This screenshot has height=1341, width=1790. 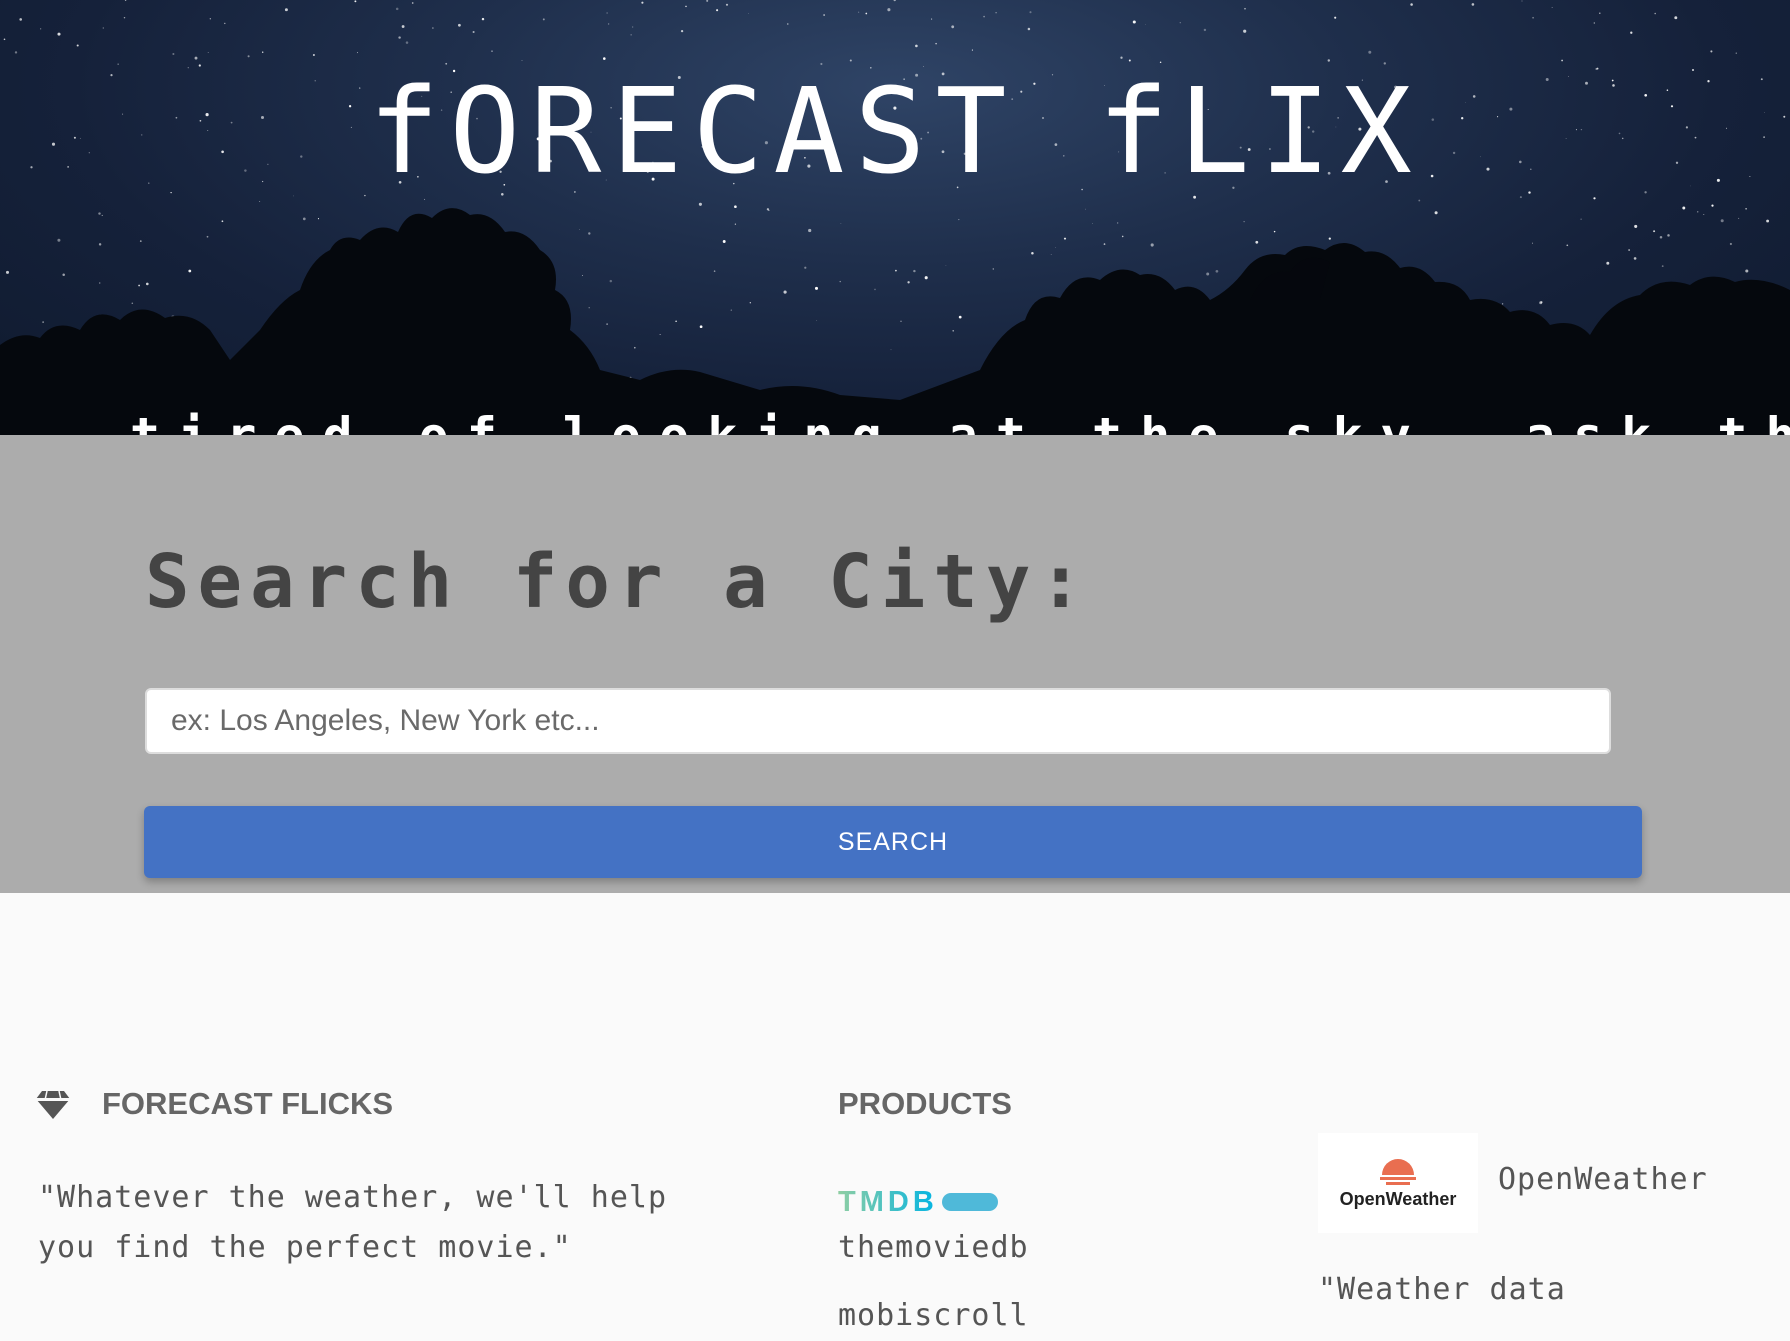 What do you see at coordinates (925, 1103) in the screenshot?
I see `footer-products-title: PRODUCTS` at bounding box center [925, 1103].